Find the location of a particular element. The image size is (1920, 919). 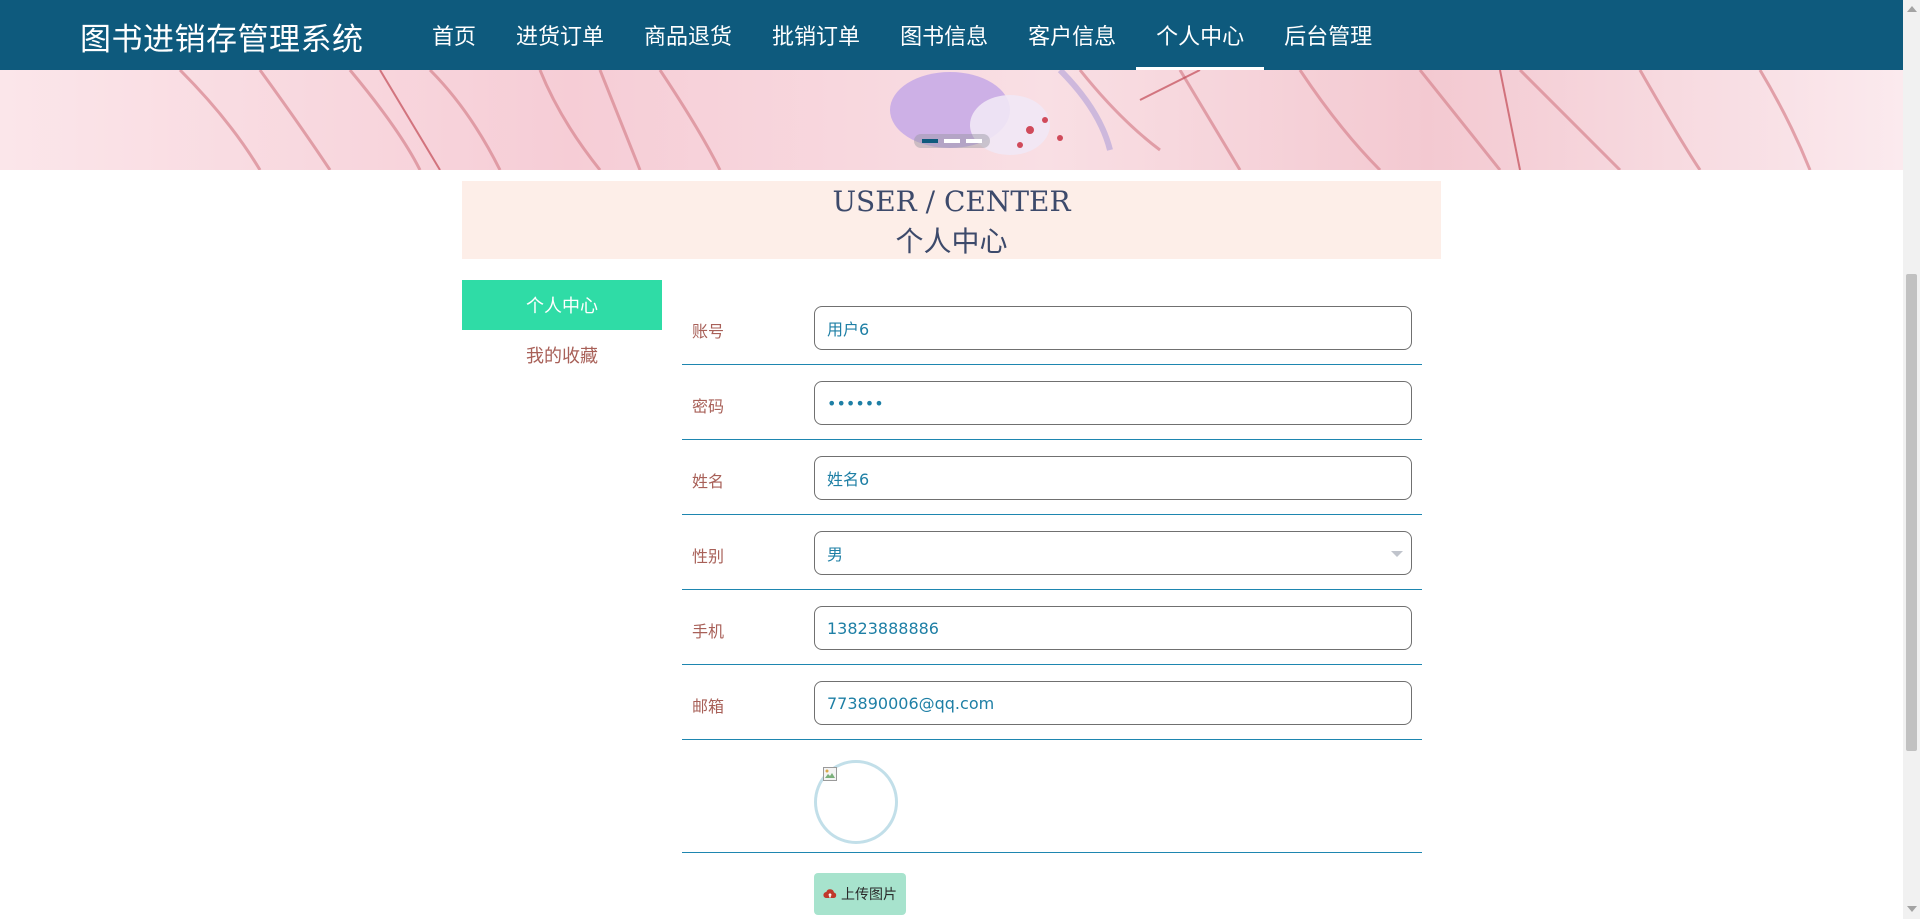

chevron-down-icon is located at coordinates (1397, 554).